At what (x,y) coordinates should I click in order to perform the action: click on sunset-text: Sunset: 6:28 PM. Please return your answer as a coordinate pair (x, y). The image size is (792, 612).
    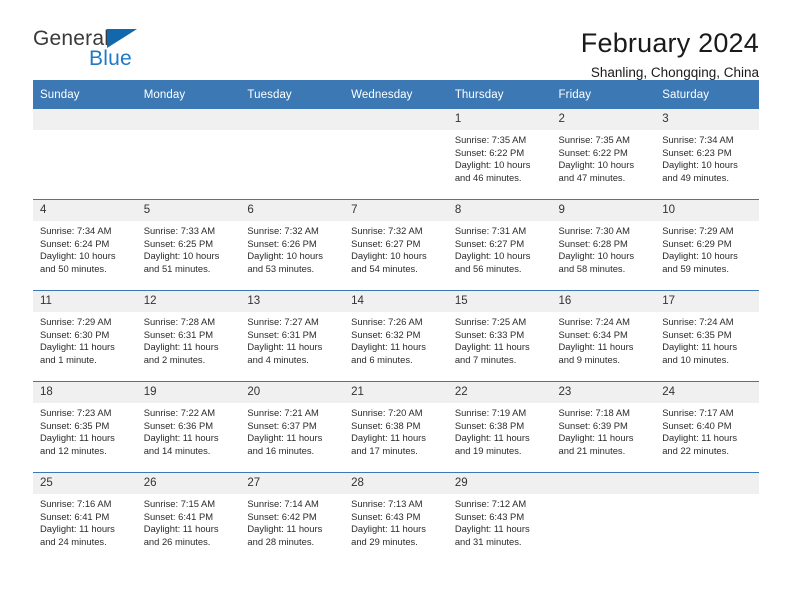
    Looking at the image, I should click on (593, 243).